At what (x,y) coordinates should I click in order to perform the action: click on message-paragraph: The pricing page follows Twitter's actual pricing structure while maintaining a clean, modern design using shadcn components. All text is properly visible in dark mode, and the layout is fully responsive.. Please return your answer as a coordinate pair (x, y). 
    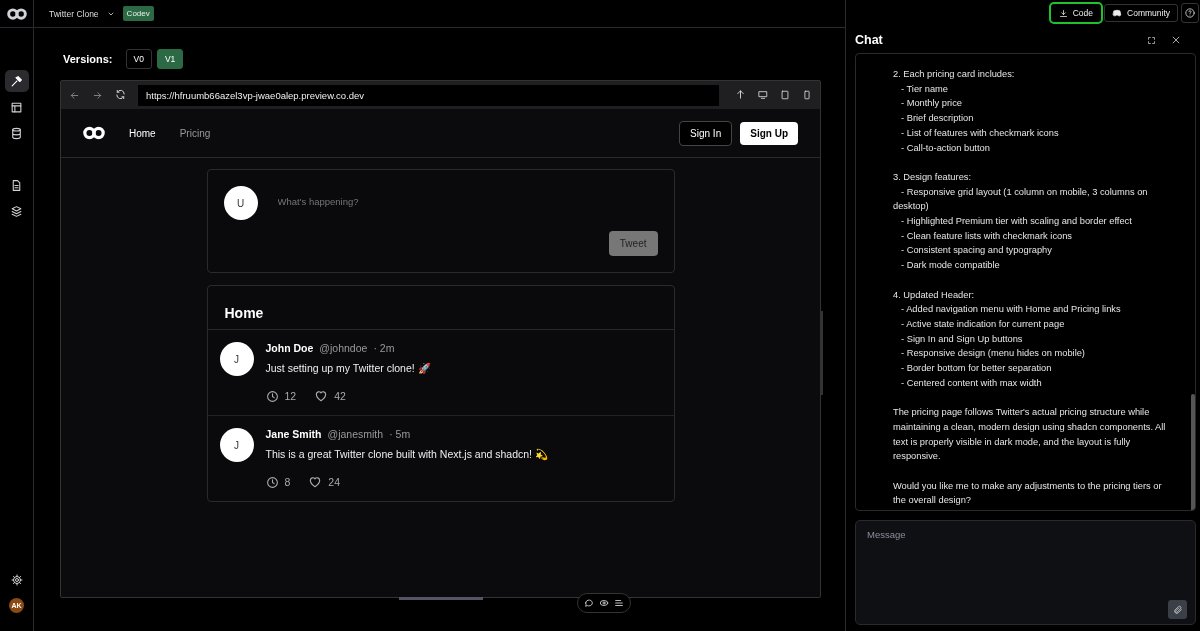
    Looking at the image, I should click on (1030, 435).